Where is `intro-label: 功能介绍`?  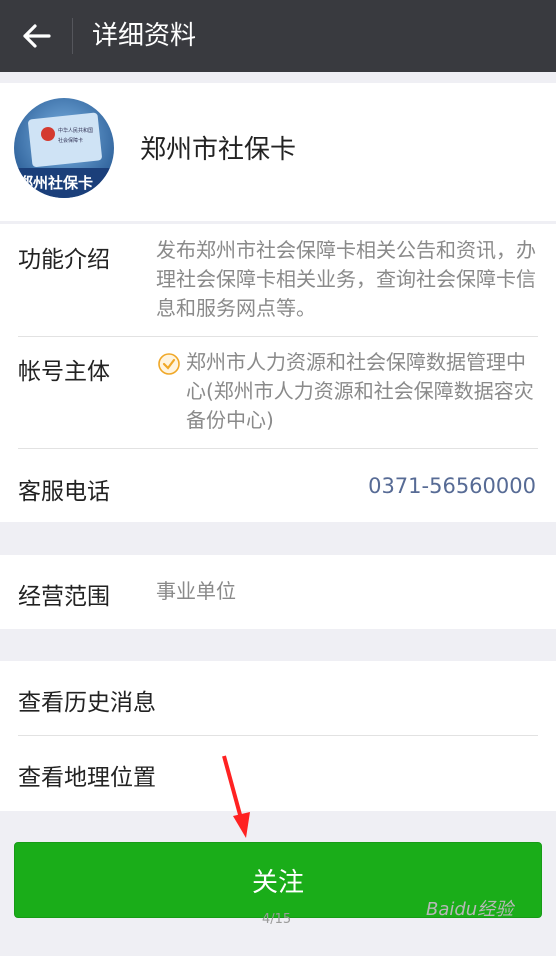 intro-label: 功能介绍 is located at coordinates (64, 260).